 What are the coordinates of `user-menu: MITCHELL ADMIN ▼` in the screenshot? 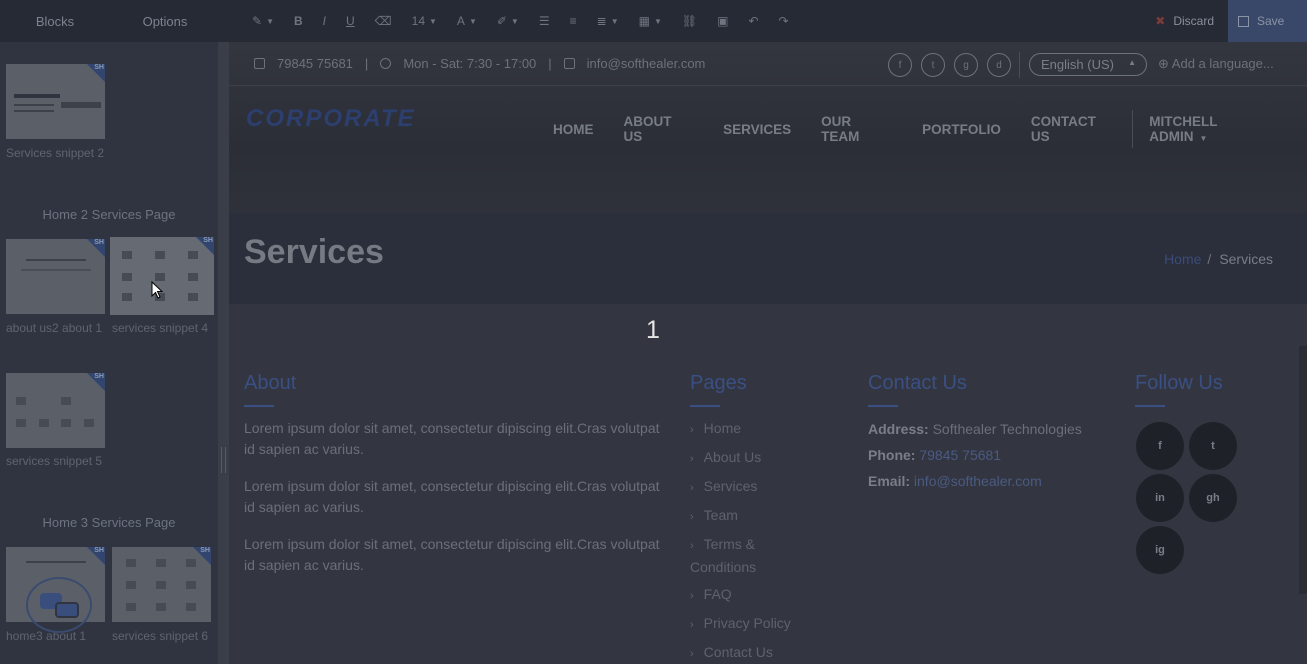 It's located at (1213, 129).